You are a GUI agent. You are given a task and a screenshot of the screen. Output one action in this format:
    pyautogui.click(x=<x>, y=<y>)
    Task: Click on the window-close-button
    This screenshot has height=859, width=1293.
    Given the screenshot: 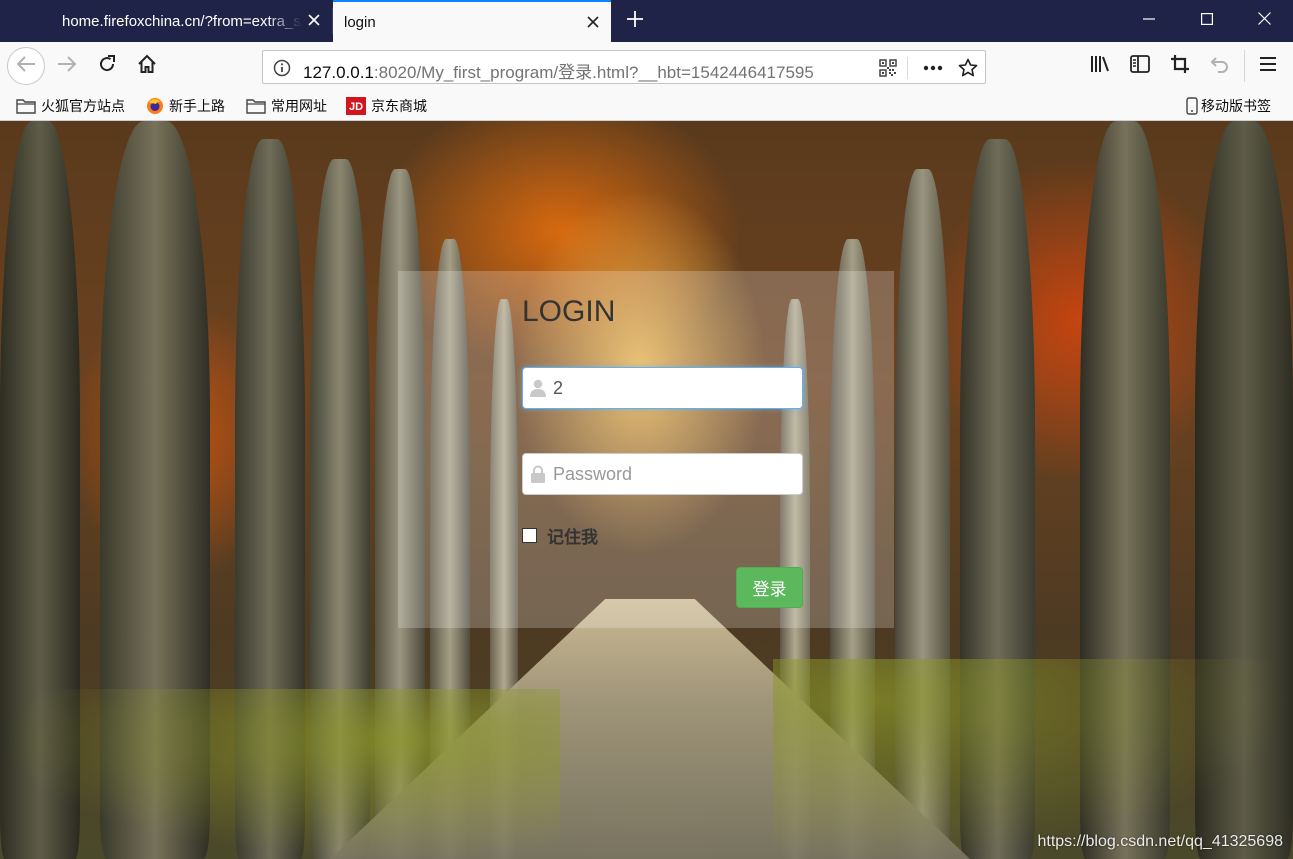 What is the action you would take?
    pyautogui.click(x=1264, y=21)
    